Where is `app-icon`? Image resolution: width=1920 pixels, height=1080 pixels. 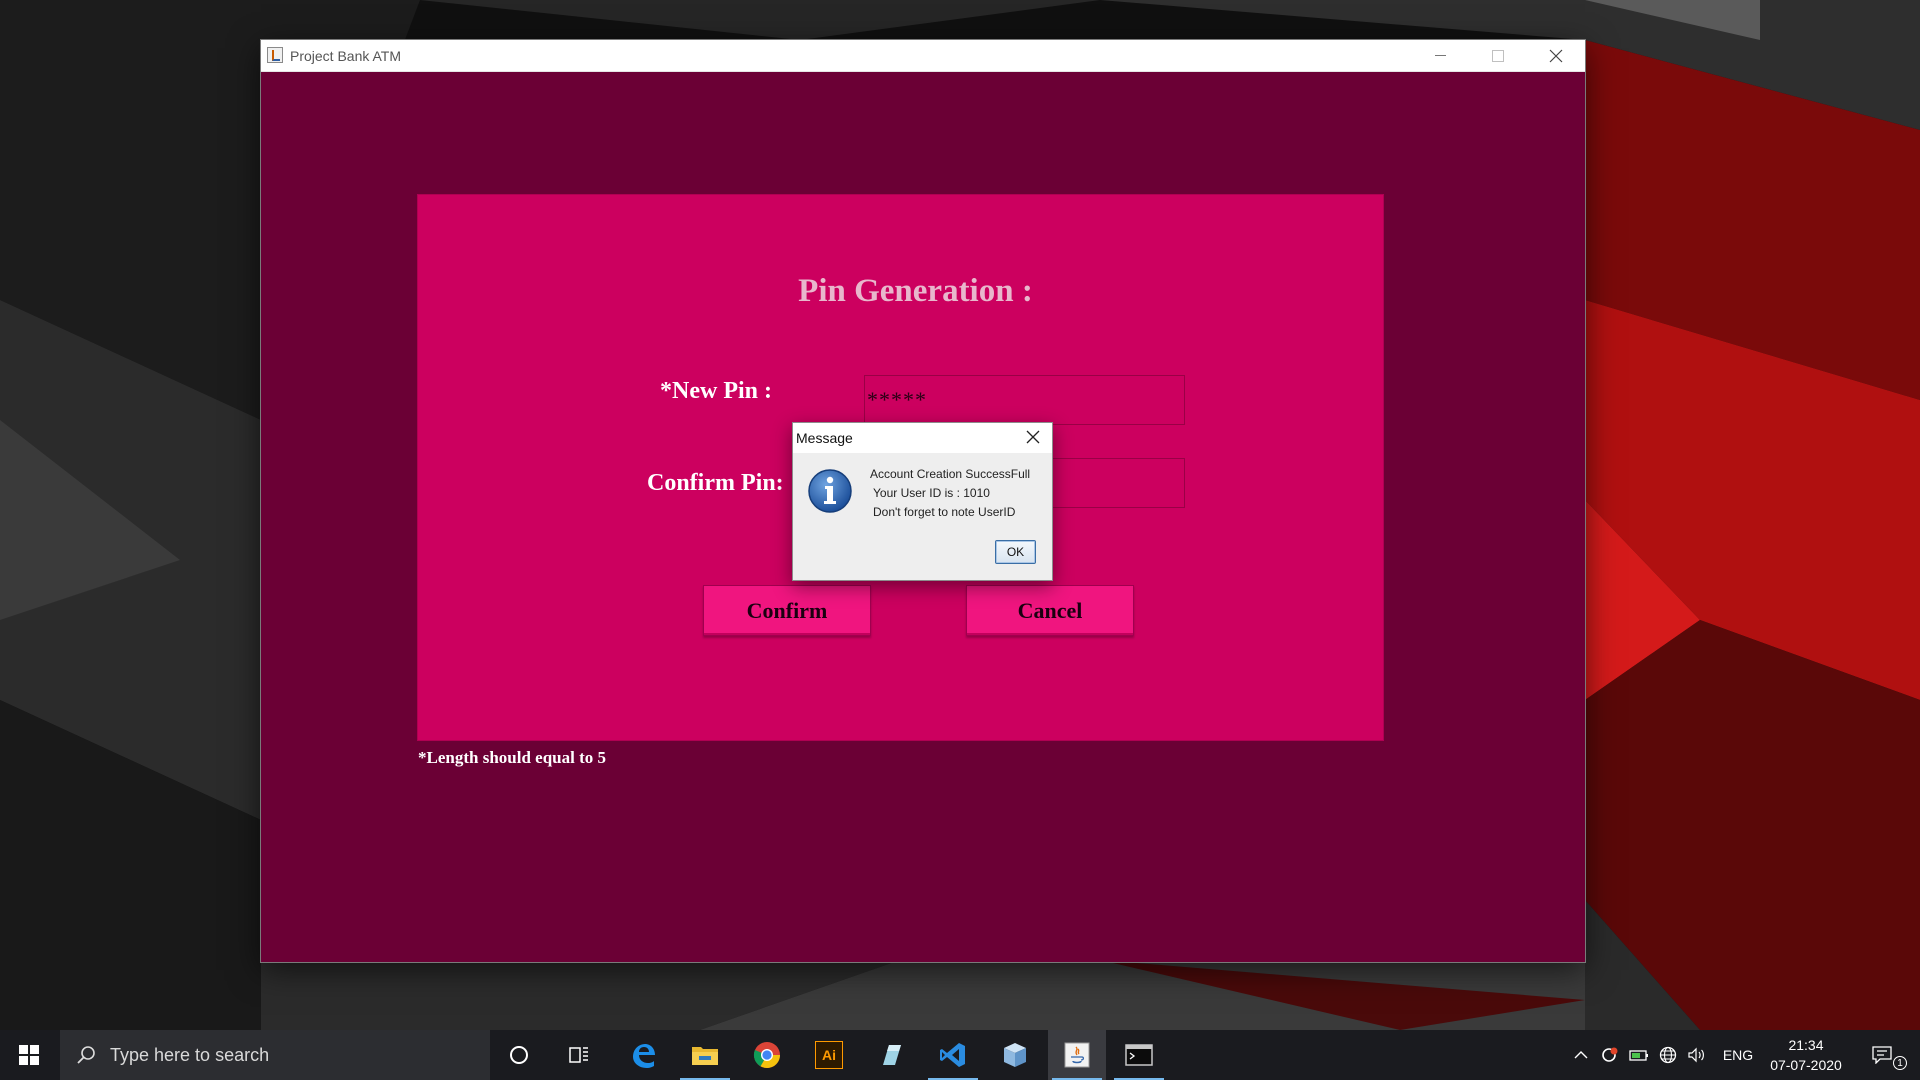 app-icon is located at coordinates (892, 1055).